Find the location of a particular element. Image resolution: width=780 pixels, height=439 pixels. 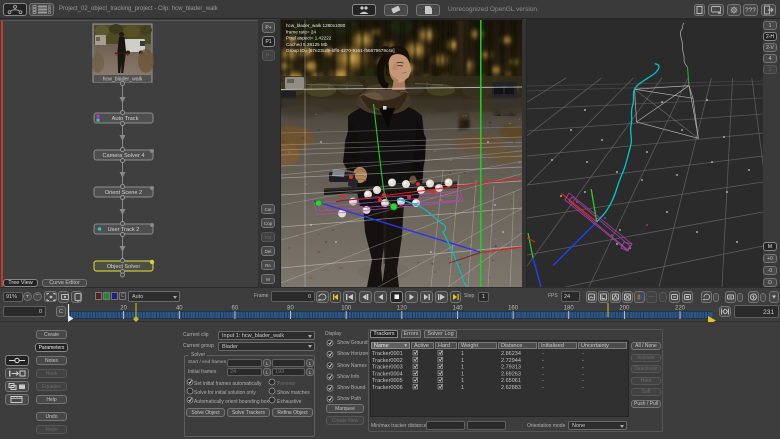

svg-text: frame rate= 24 is located at coordinates (301, 31).